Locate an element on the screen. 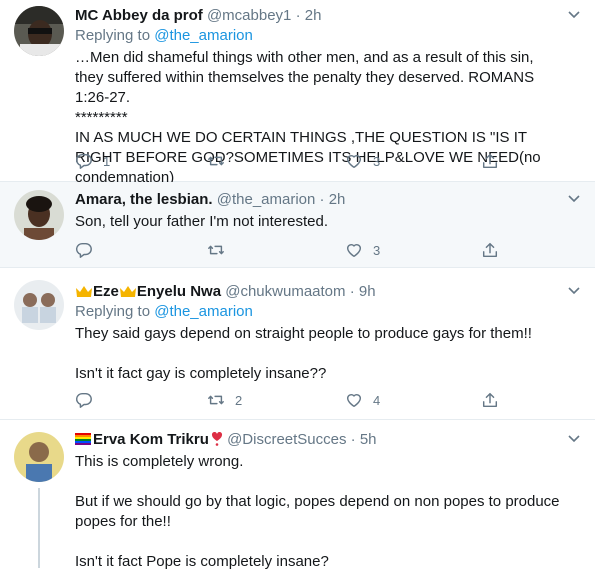 The image size is (595, 572). user-handle: @the_amarion is located at coordinates (266, 199).